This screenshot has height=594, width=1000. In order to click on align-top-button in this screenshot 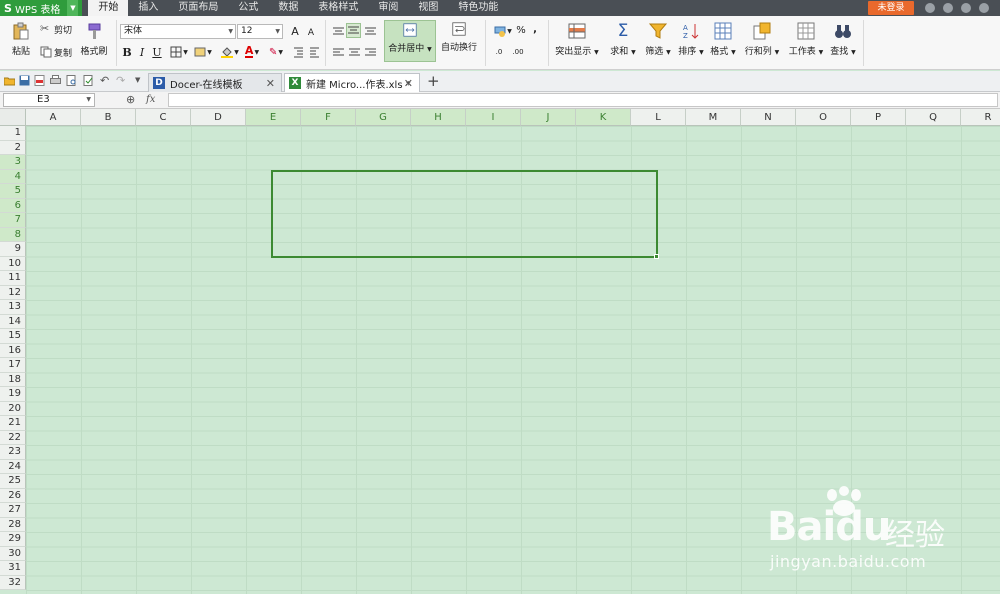, I will do `click(338, 31)`.